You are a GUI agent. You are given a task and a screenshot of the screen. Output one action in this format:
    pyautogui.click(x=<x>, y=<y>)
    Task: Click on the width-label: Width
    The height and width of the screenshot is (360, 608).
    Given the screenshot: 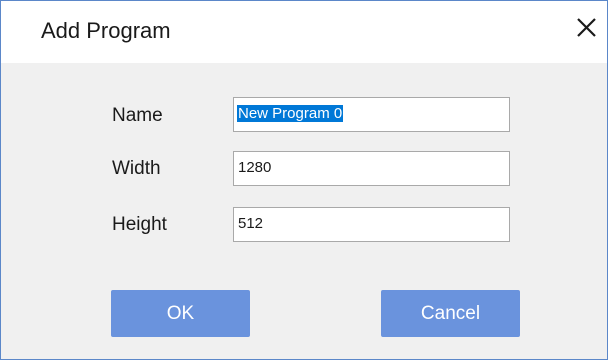 What is the action you would take?
    pyautogui.click(x=136, y=168)
    